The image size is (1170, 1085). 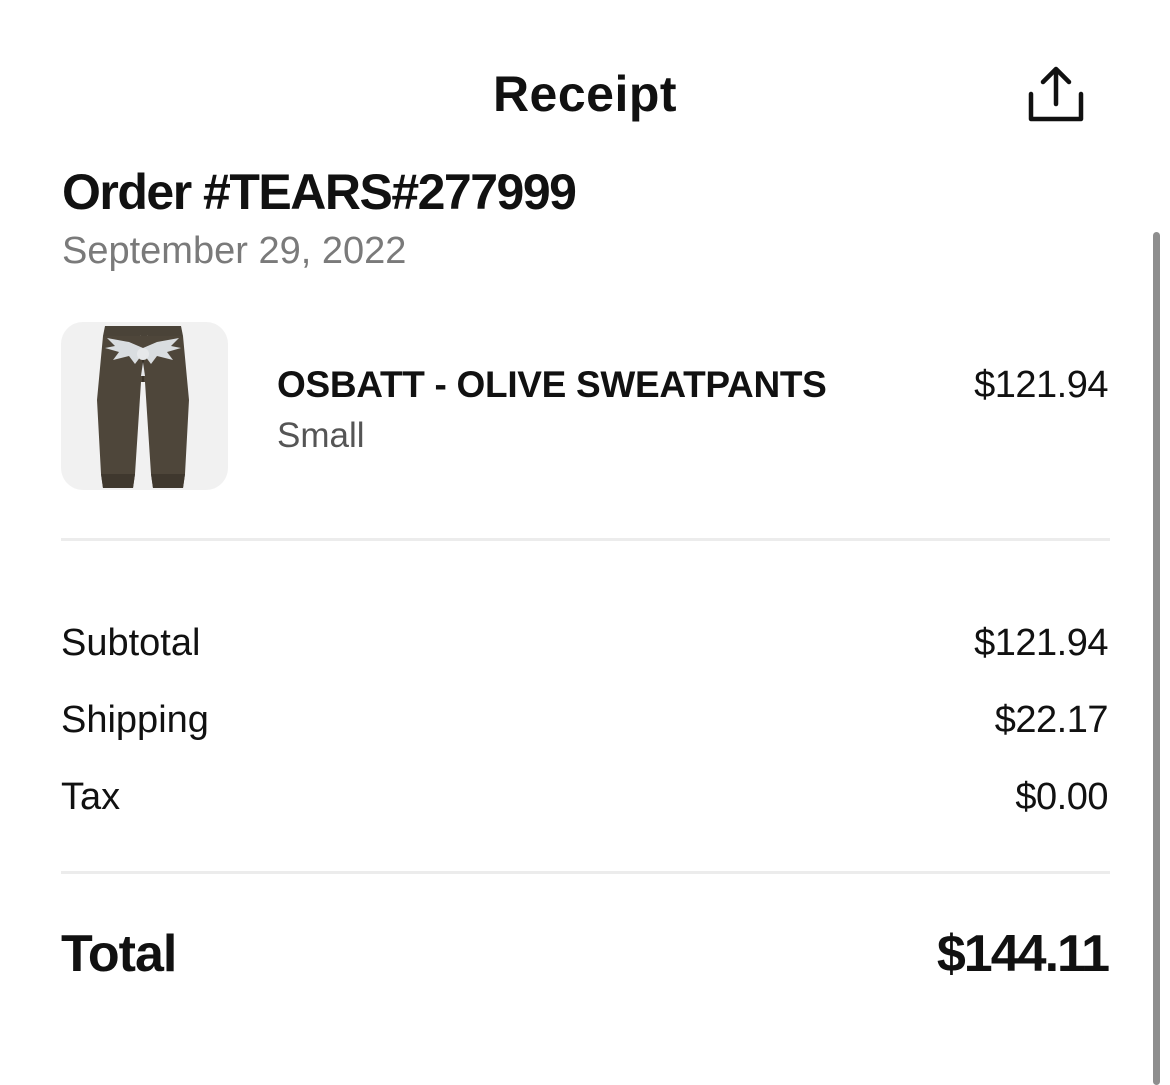 What do you see at coordinates (91, 797) in the screenshot?
I see `tax-label: Tax` at bounding box center [91, 797].